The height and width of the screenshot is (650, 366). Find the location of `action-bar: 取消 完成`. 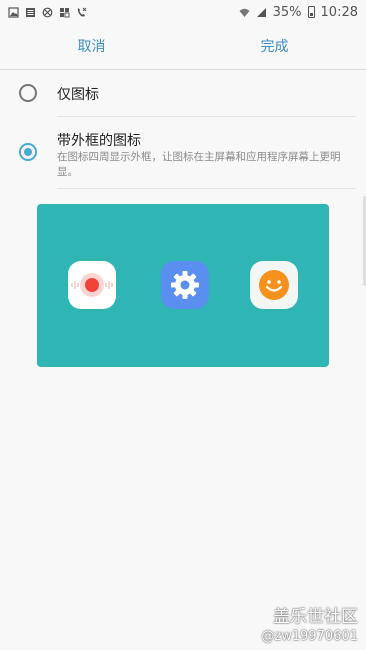

action-bar: 取消 完成 is located at coordinates (183, 47).